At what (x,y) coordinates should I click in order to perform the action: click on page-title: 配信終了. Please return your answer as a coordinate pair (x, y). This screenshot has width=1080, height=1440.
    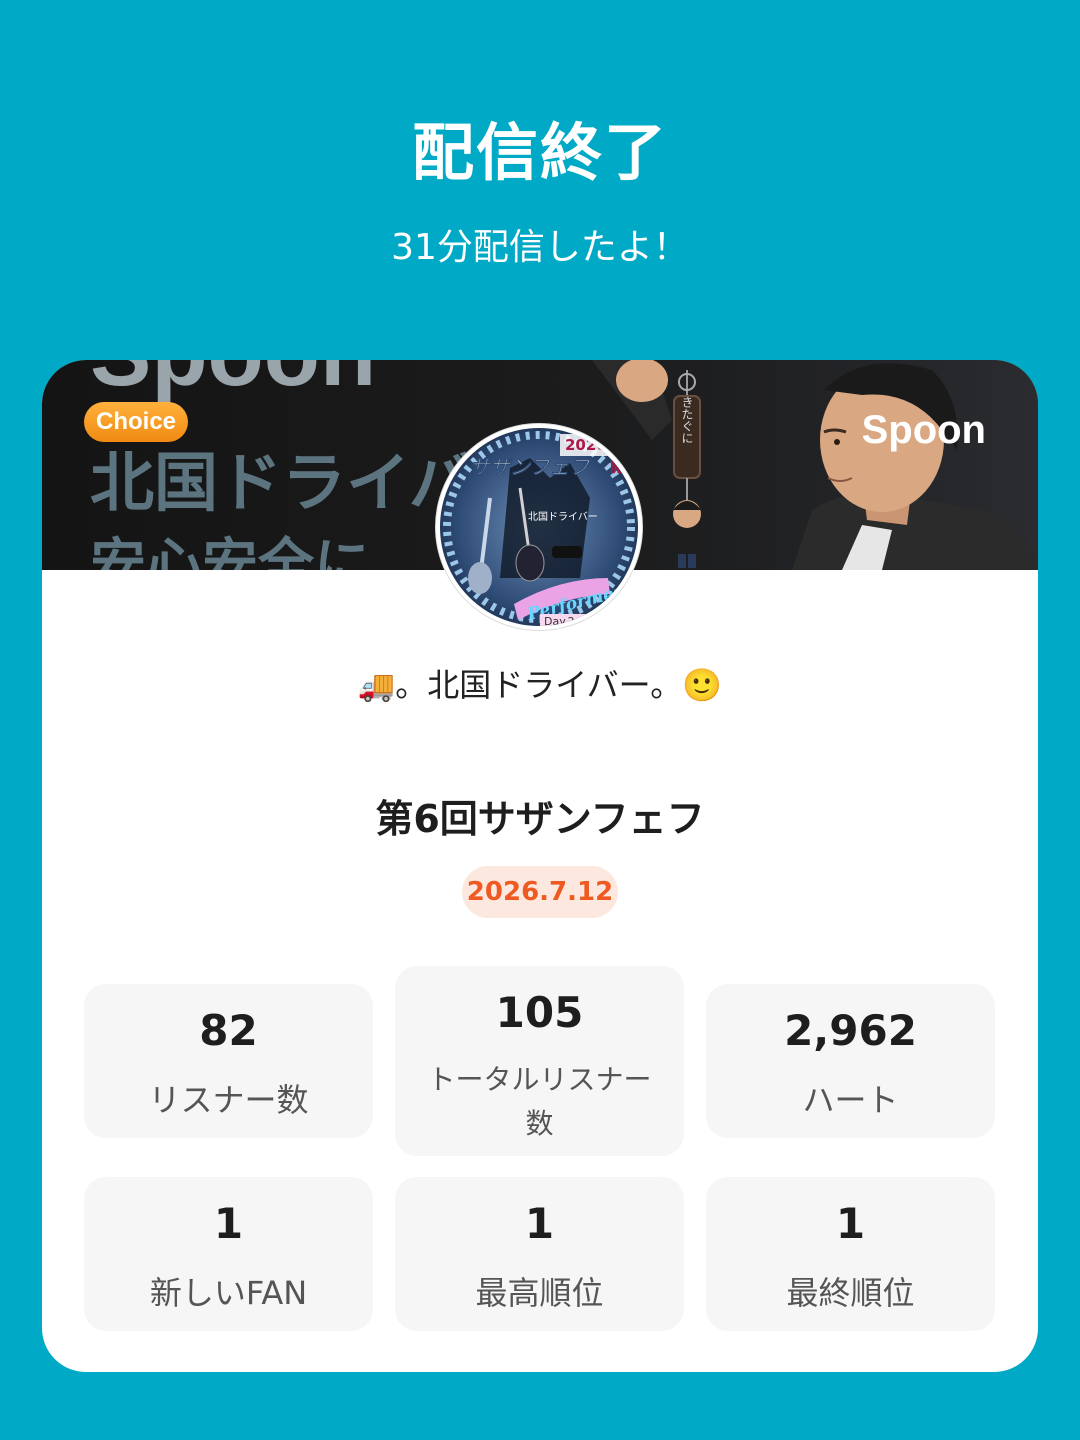
    Looking at the image, I should click on (539, 152).